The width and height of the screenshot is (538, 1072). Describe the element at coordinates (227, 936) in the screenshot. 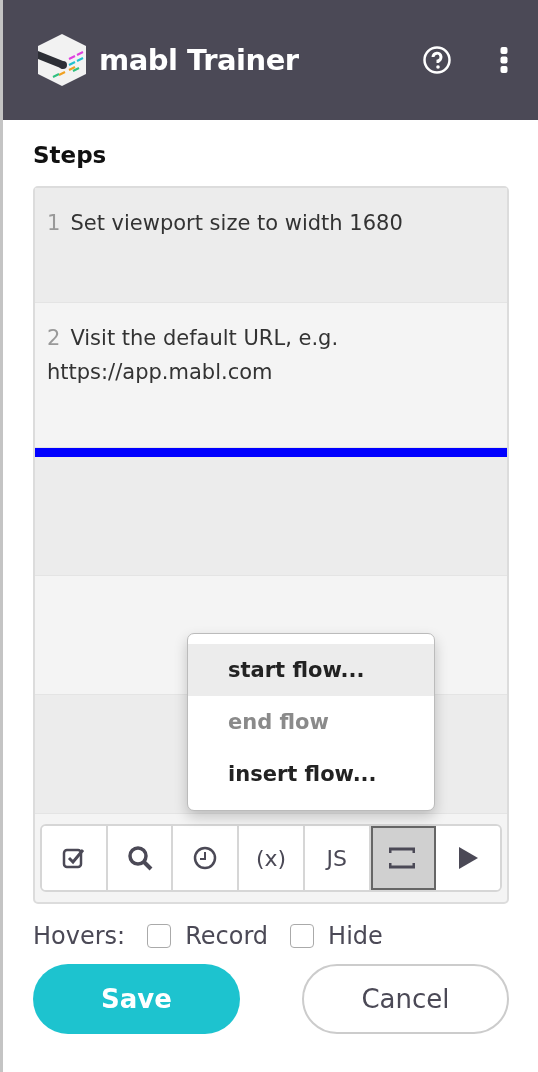

I see `checkbox-label: Record` at that location.